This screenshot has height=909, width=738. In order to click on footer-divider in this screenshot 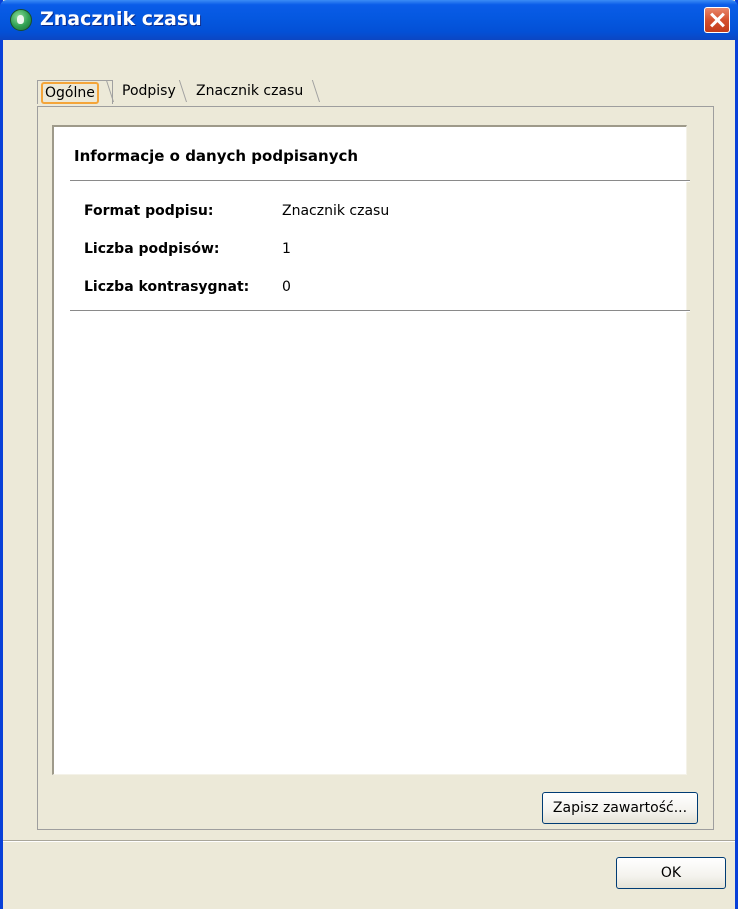, I will do `click(369, 841)`.